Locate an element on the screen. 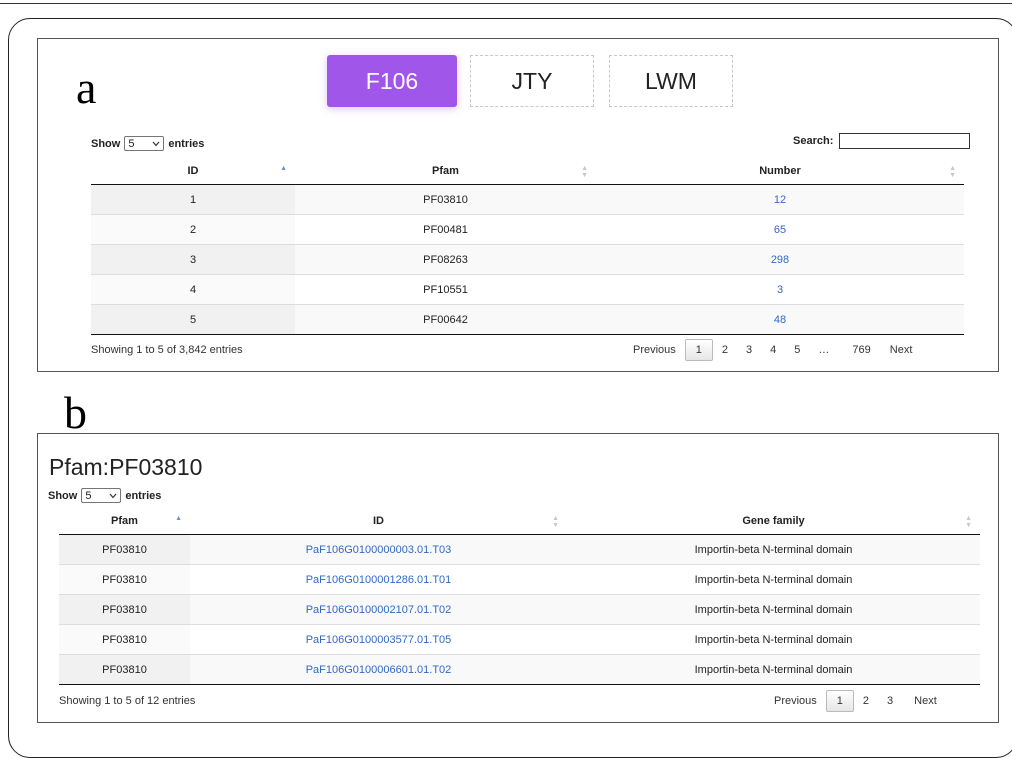 The width and height of the screenshot is (1012, 758). search-label: Search: is located at coordinates (813, 141).